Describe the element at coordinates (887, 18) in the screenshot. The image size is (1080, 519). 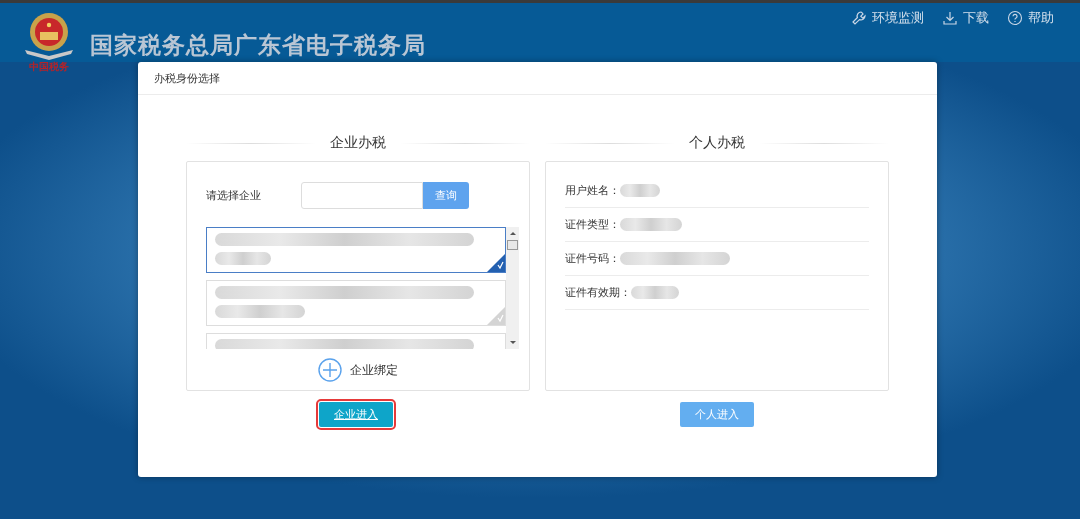
I see `nav-link: 环境监测` at that location.